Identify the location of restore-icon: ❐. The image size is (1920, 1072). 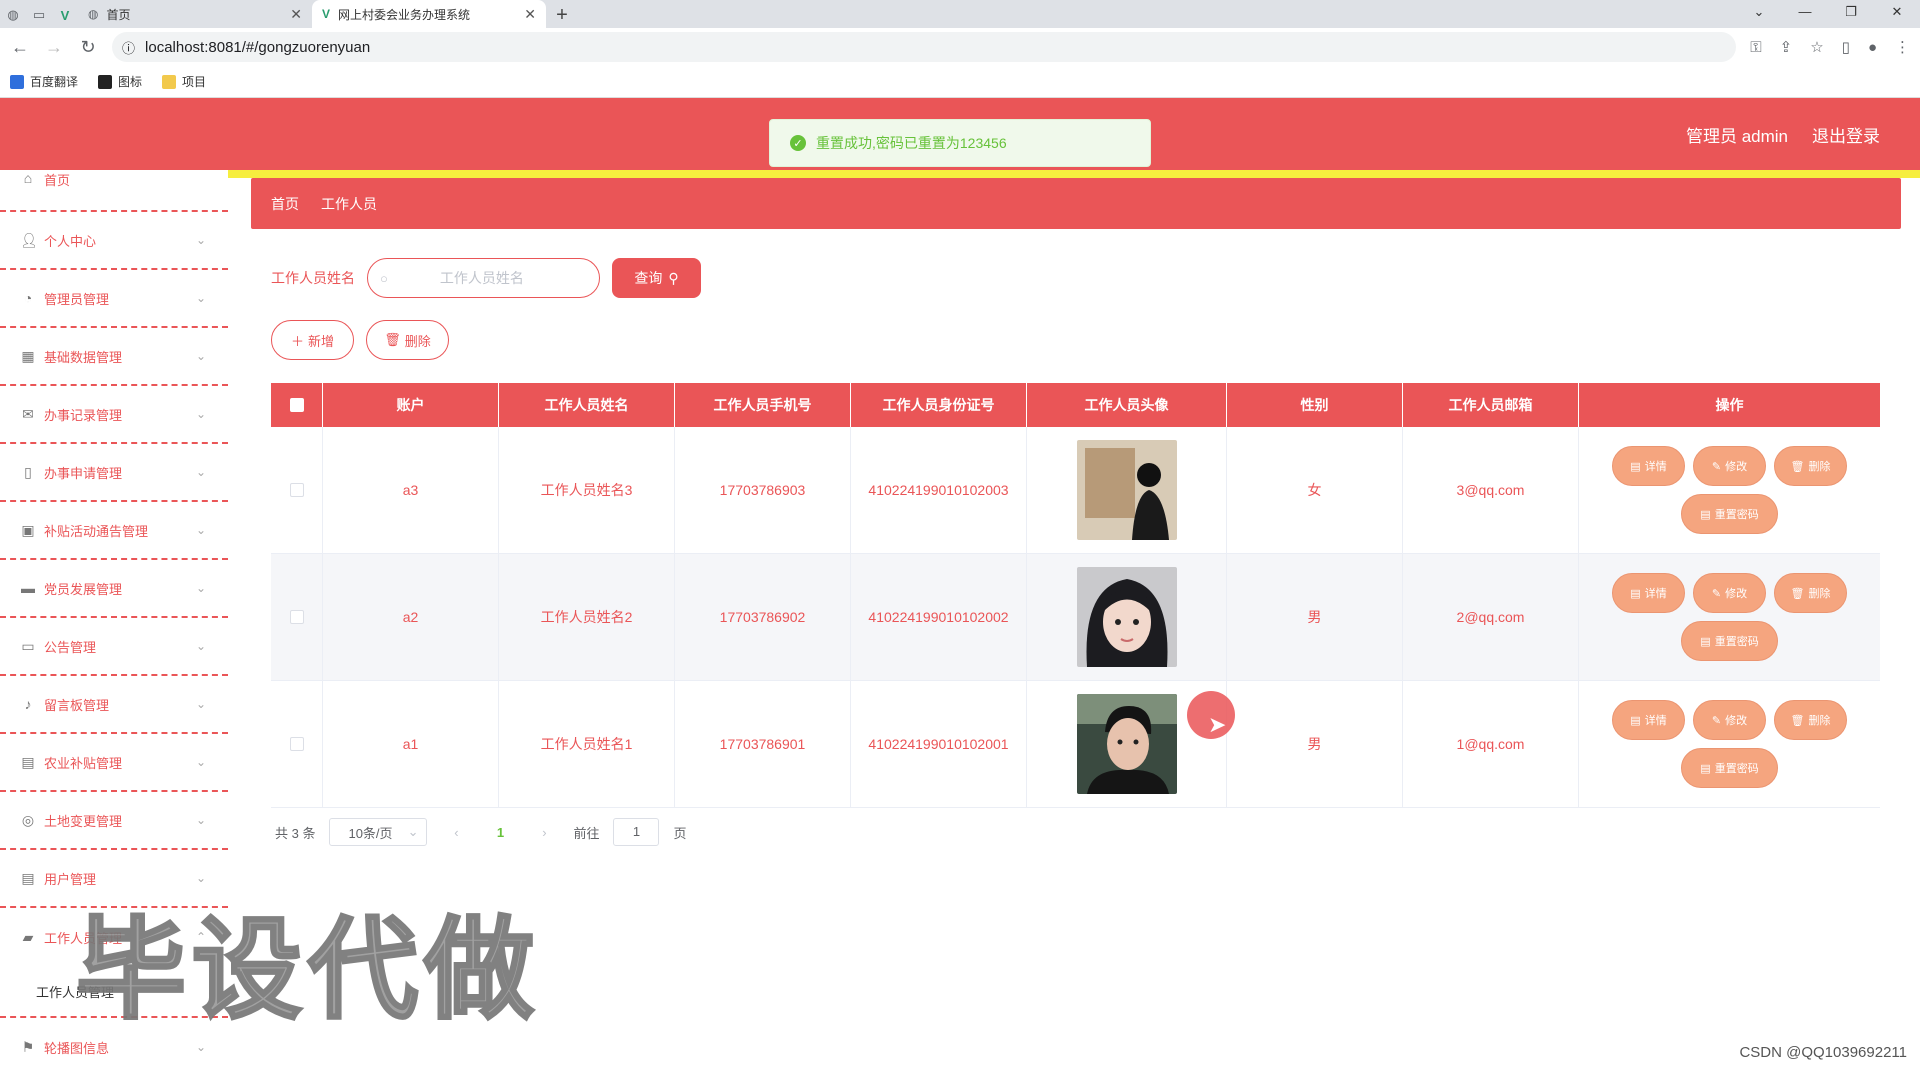
(1851, 14).